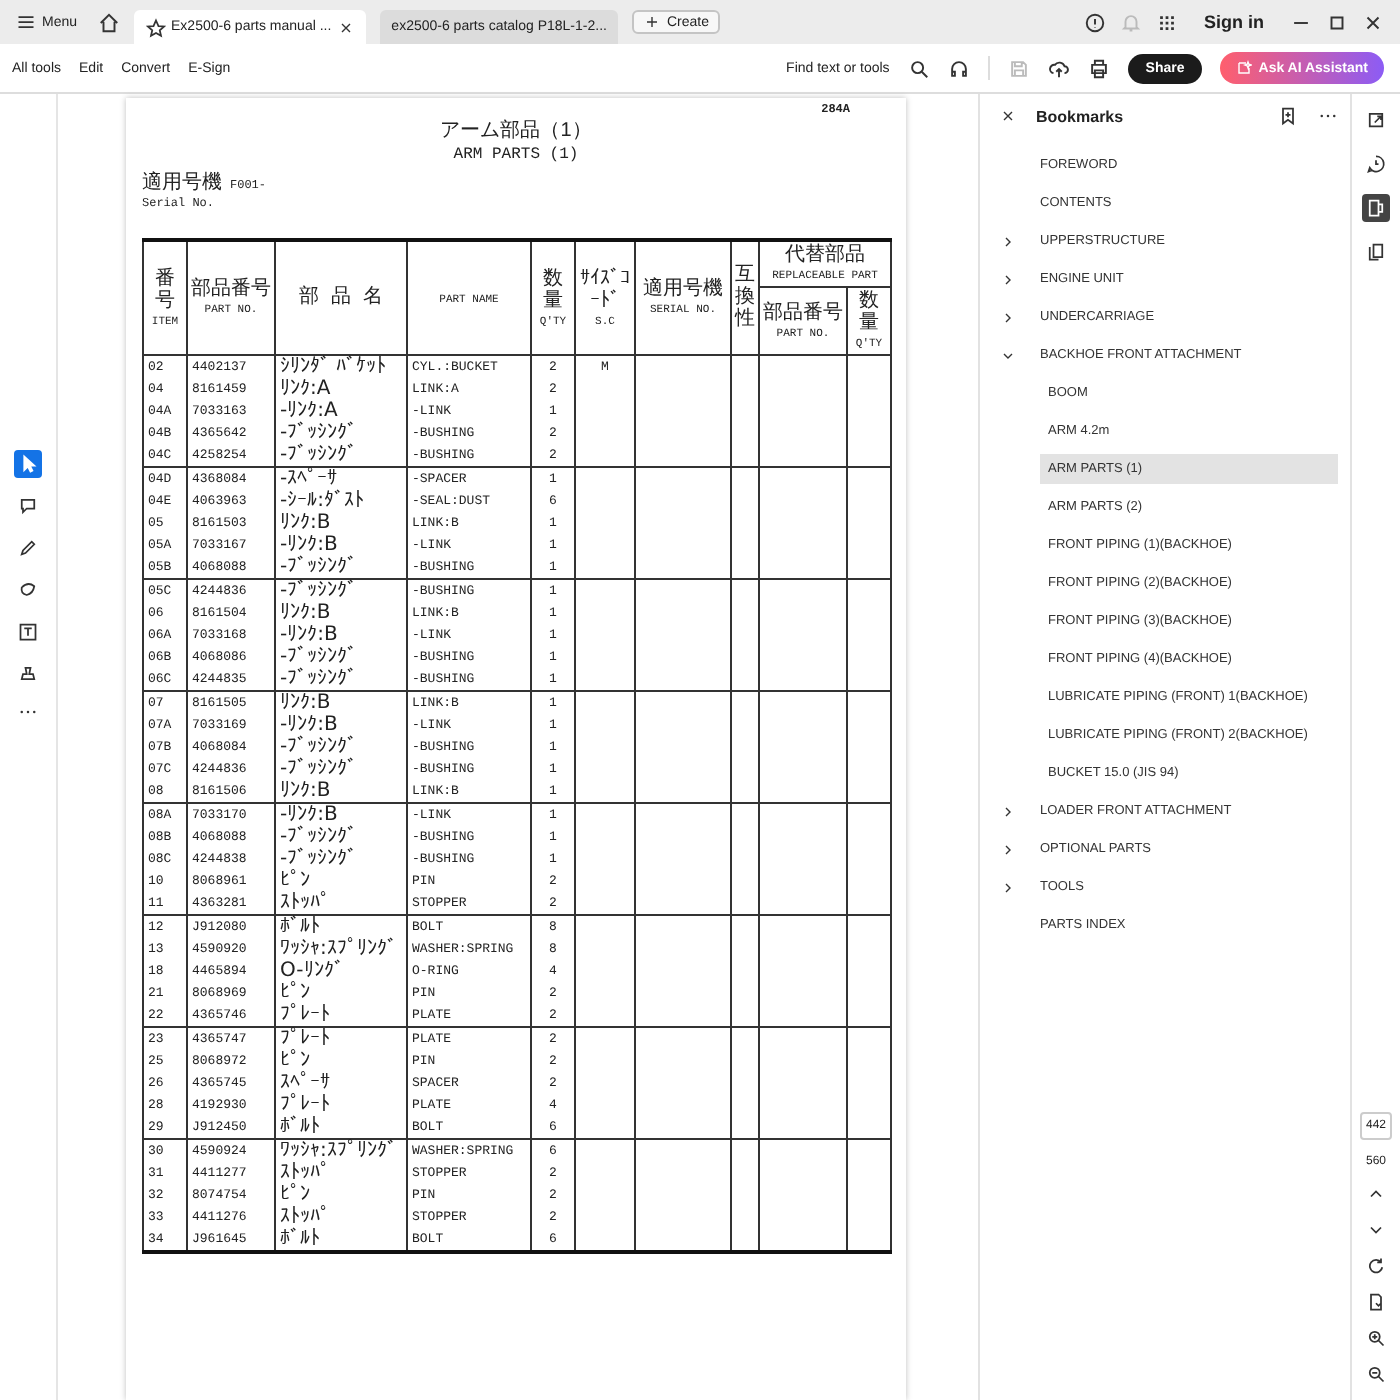  I want to click on table-cell: ｼﾘﾝﾀﾞ ﾊﾞｹｯﾄ, so click(333, 367).